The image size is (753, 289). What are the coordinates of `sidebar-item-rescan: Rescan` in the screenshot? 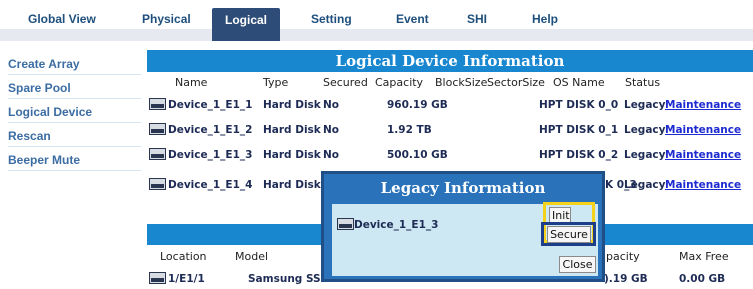 It's located at (74, 137).